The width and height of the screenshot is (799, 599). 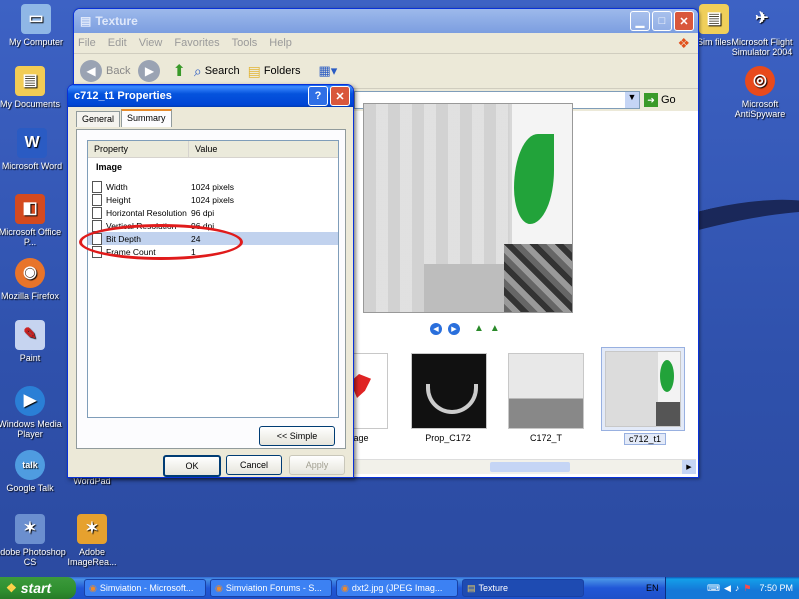 What do you see at coordinates (274, 71) in the screenshot?
I see `folders-button: ▤ Folders` at bounding box center [274, 71].